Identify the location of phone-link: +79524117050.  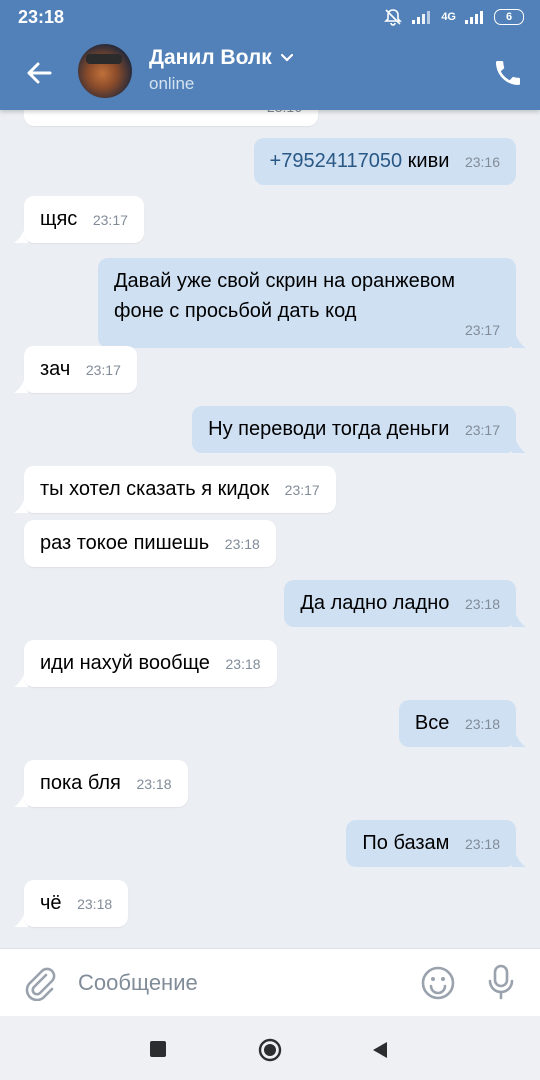
(336, 161).